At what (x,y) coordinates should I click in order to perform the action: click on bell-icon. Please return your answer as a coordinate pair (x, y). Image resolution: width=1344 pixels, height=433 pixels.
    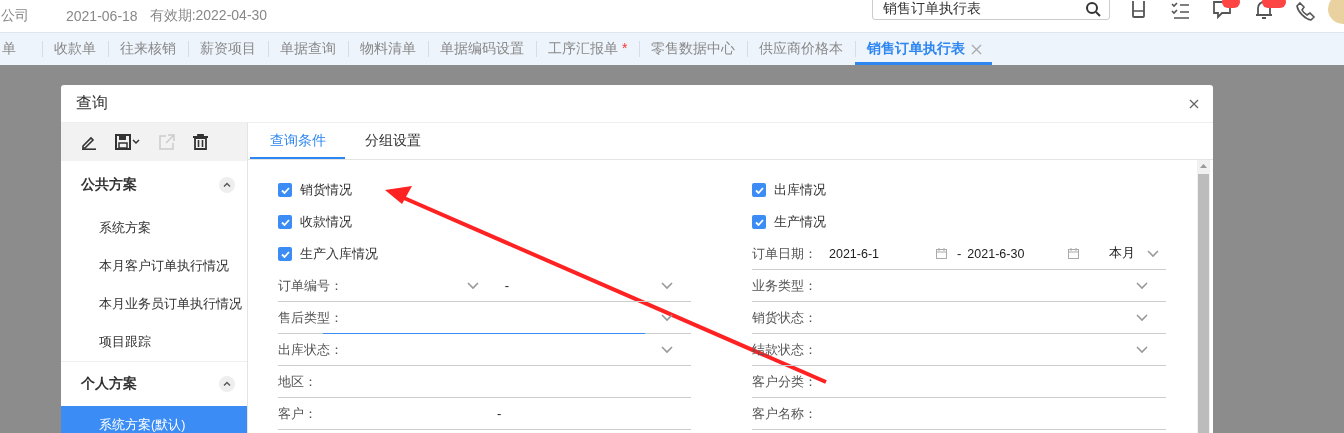
    Looking at the image, I should click on (1264, 10).